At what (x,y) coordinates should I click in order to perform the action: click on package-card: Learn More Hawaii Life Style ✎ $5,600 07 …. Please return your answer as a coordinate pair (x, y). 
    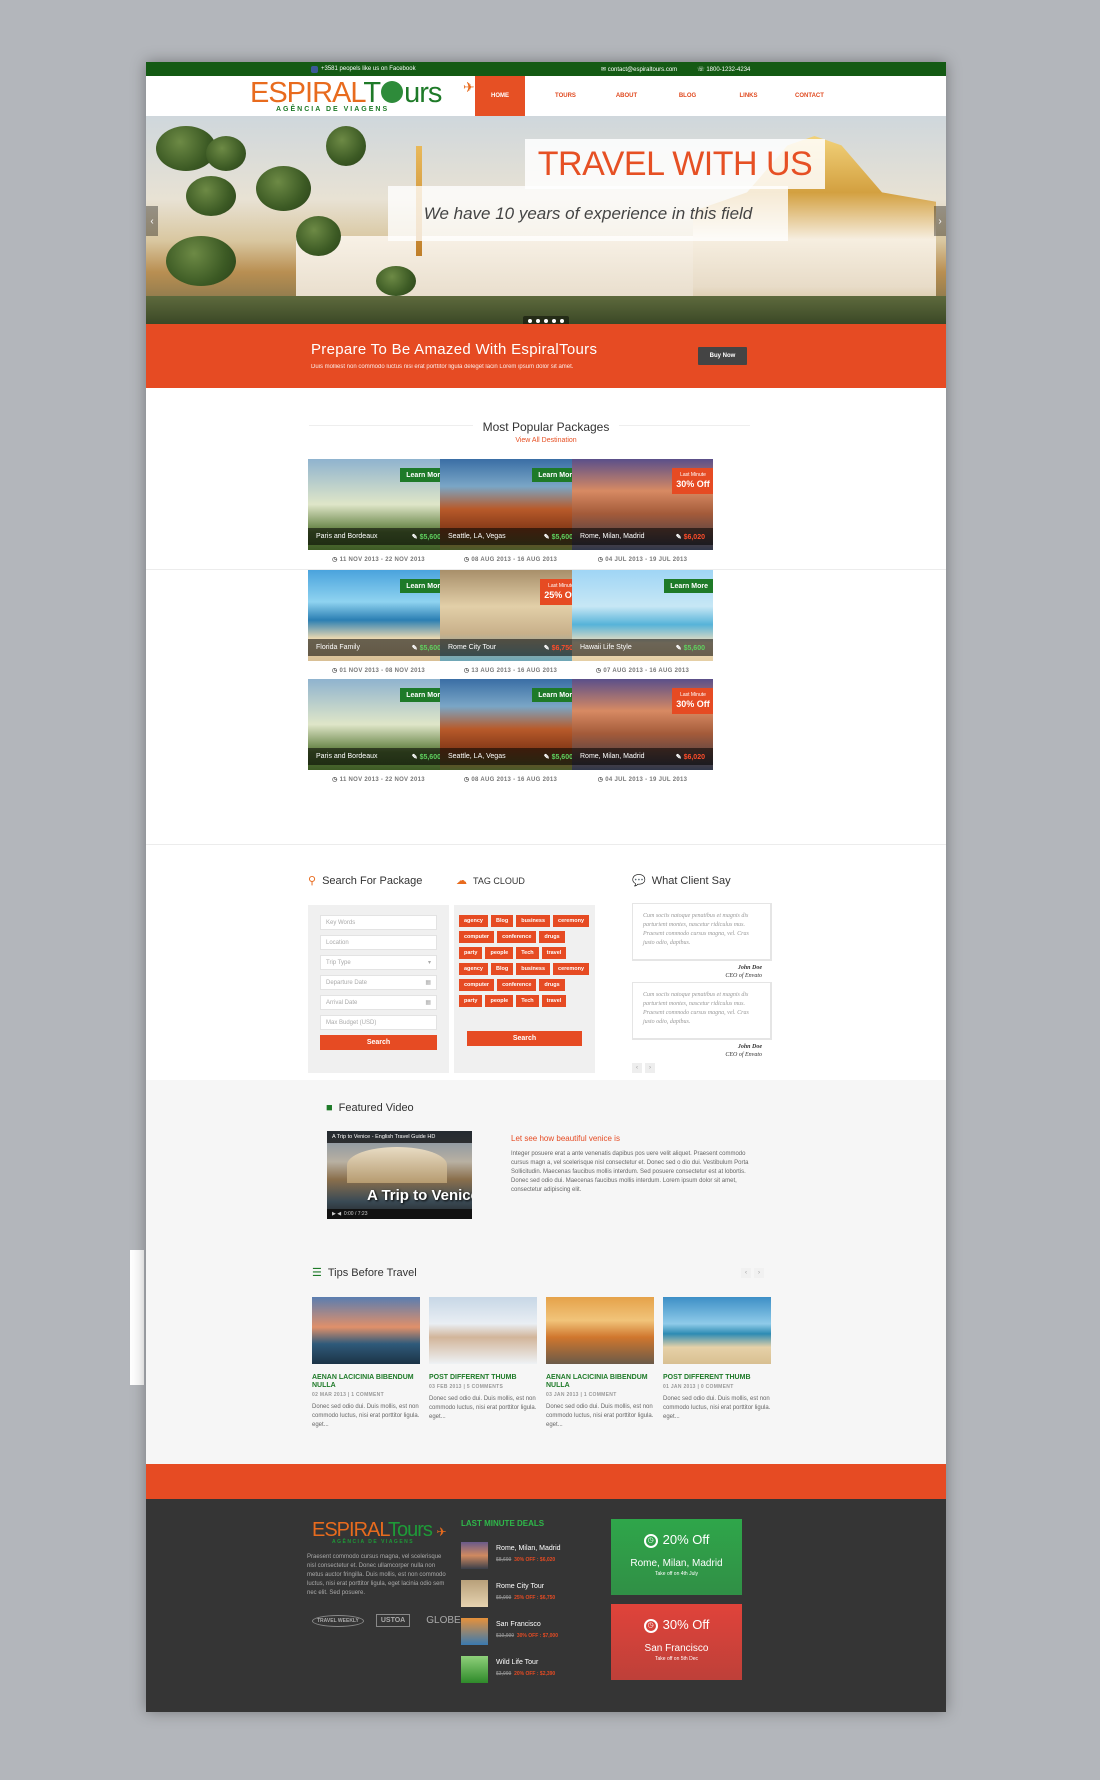
    Looking at the image, I should click on (642, 622).